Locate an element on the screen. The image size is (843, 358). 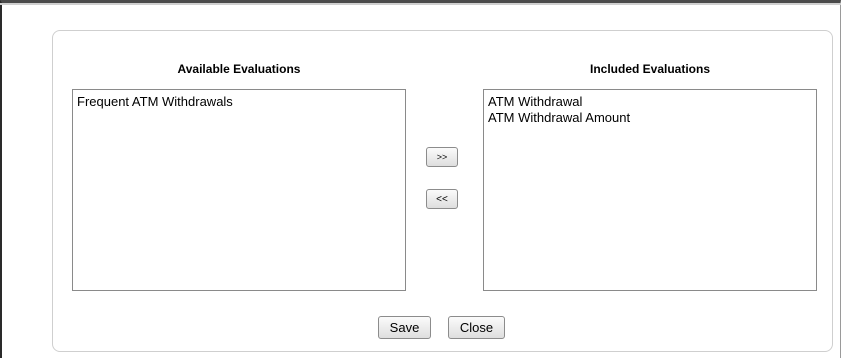
move-left-button: << is located at coordinates (442, 199).